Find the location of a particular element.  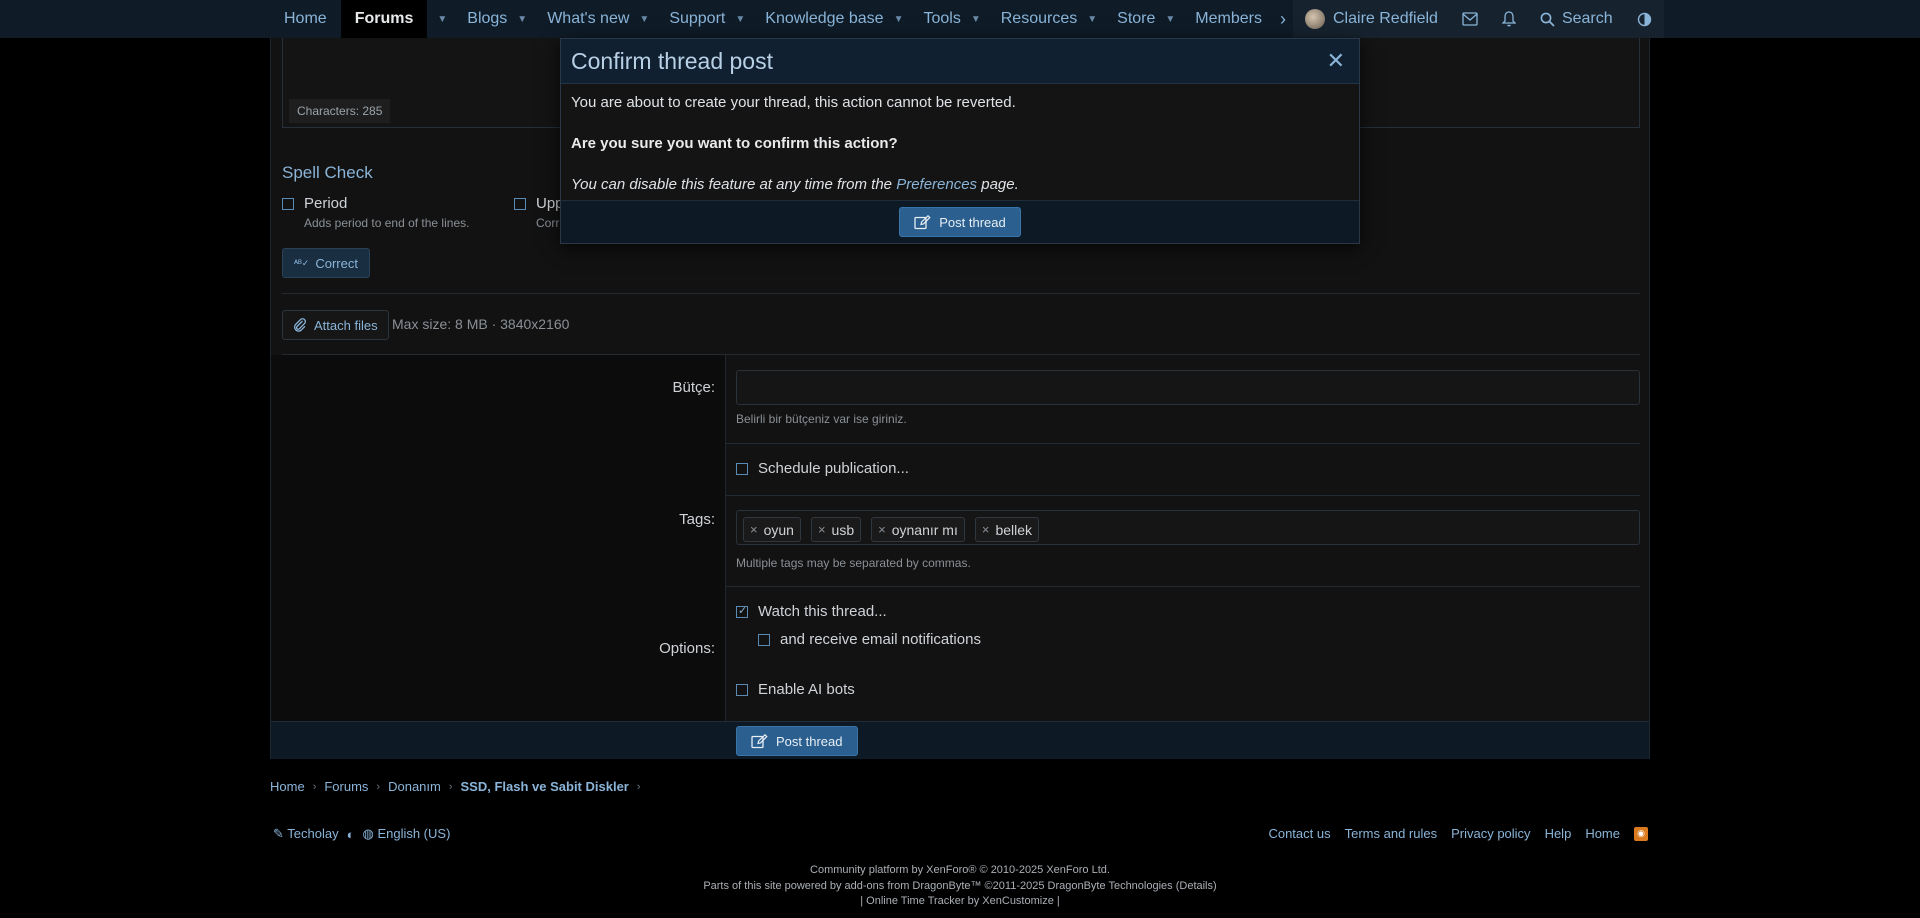

schedule-checkbox is located at coordinates (742, 469).